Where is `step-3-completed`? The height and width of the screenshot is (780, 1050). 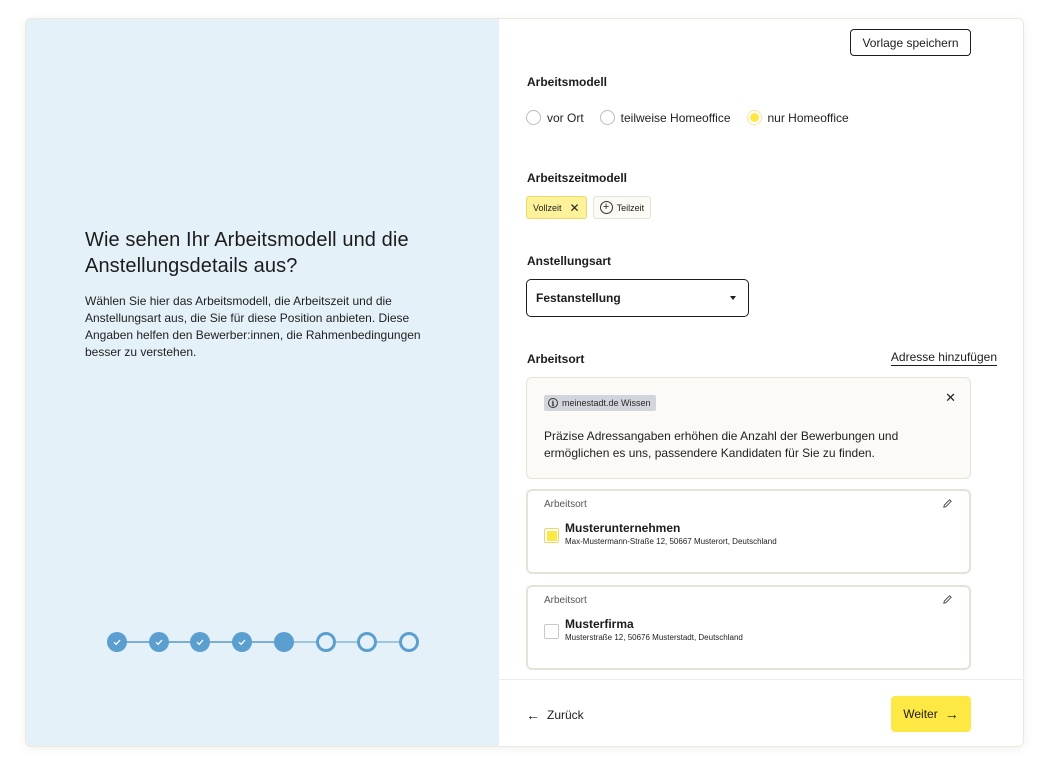
step-3-completed is located at coordinates (200, 642).